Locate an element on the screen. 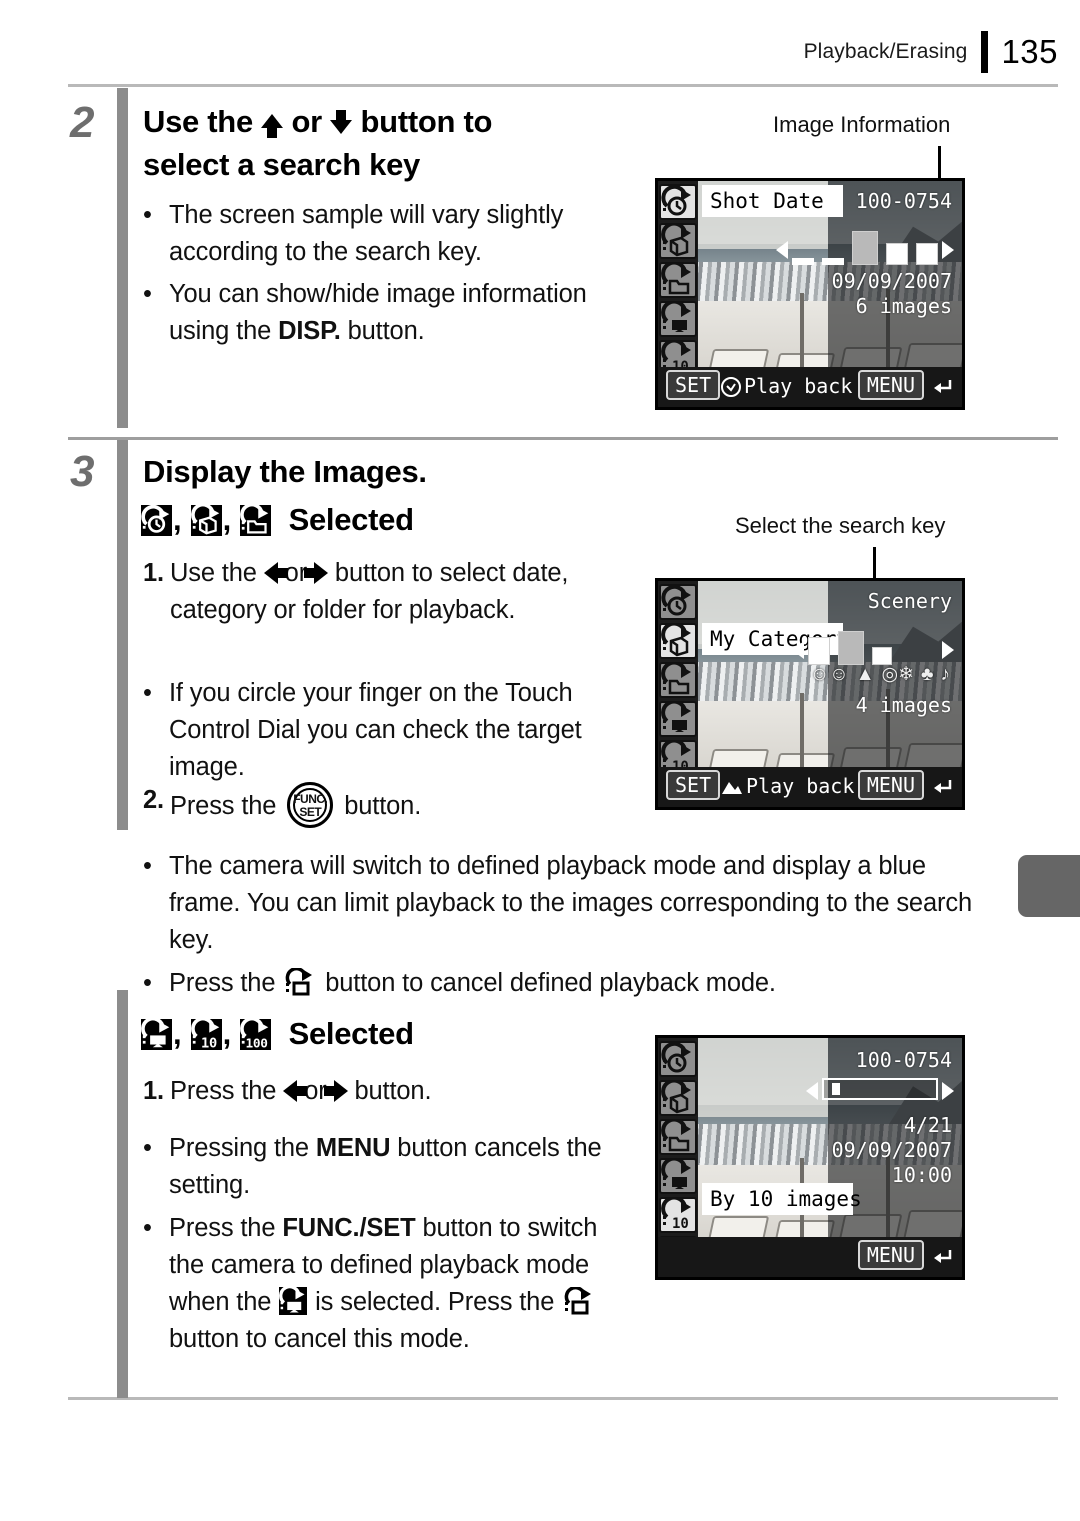  screen-shot-date-selector is located at coordinates (865, 248).